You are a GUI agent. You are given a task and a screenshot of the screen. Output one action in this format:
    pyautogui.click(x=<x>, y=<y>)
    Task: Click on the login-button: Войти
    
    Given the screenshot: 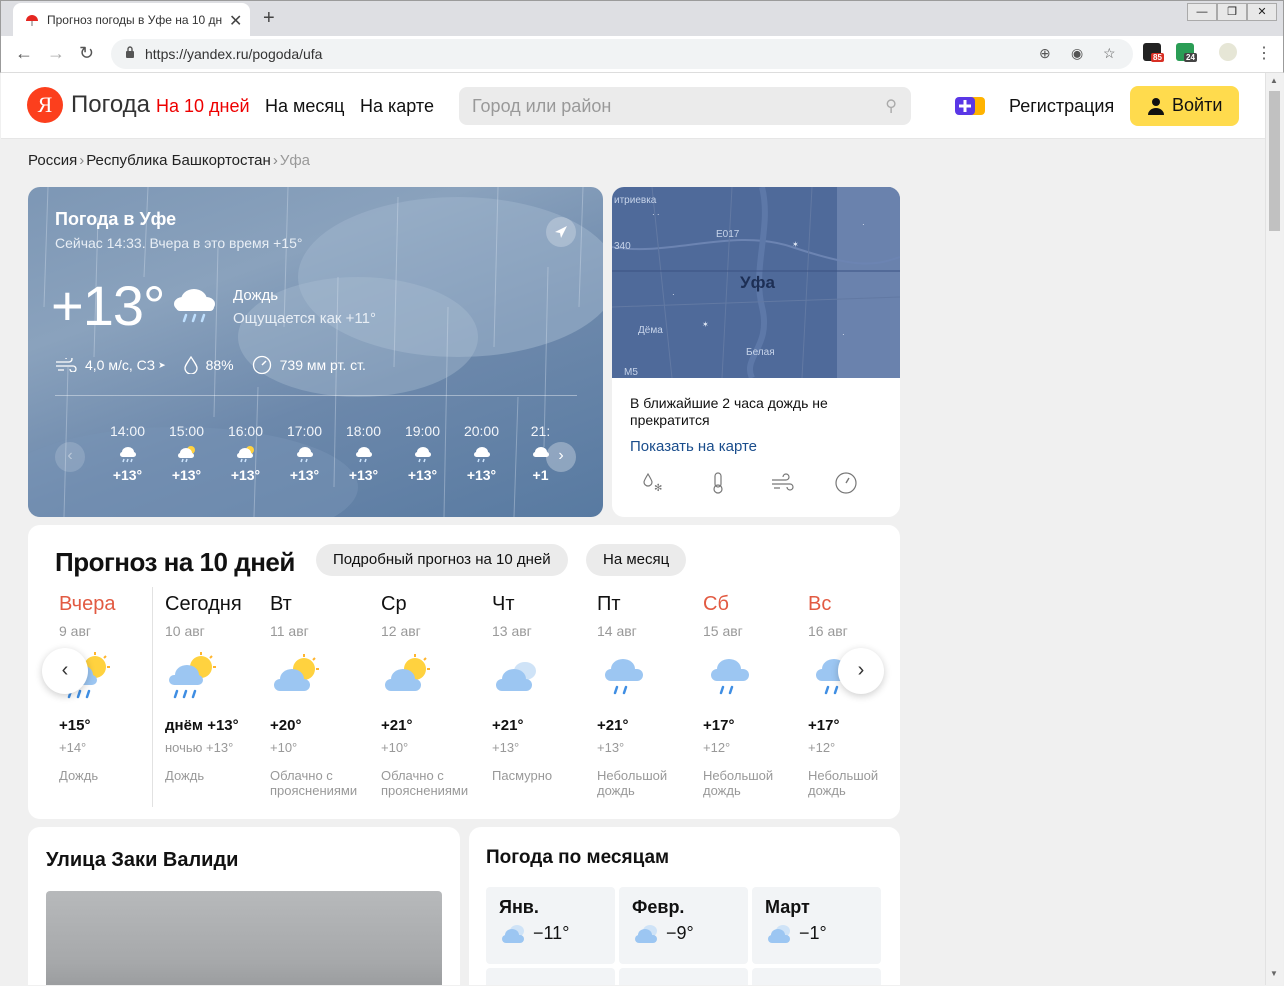 What is the action you would take?
    pyautogui.click(x=1184, y=106)
    